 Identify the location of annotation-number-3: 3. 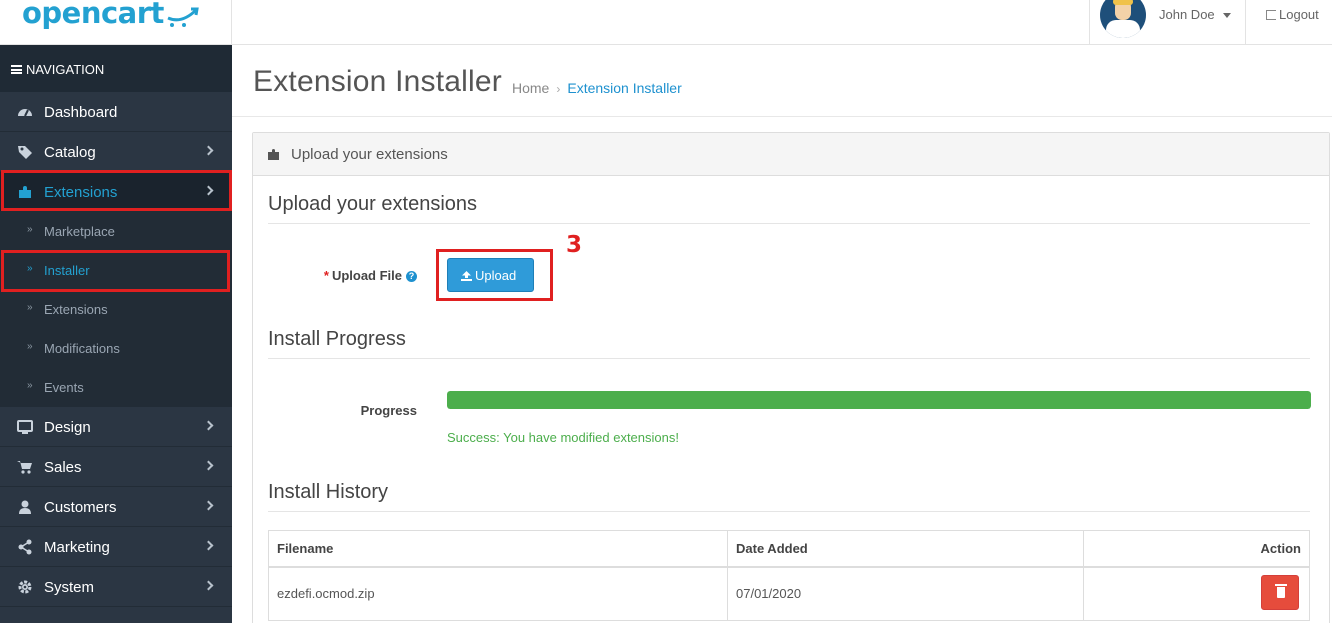
(574, 245).